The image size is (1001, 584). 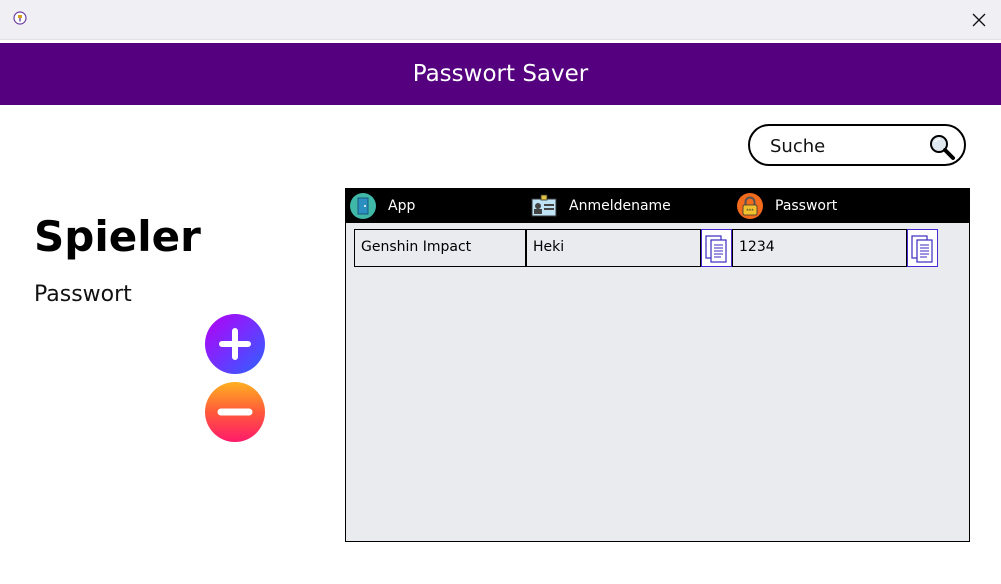 What do you see at coordinates (613, 248) in the screenshot?
I see `table-cell-username: Heki` at bounding box center [613, 248].